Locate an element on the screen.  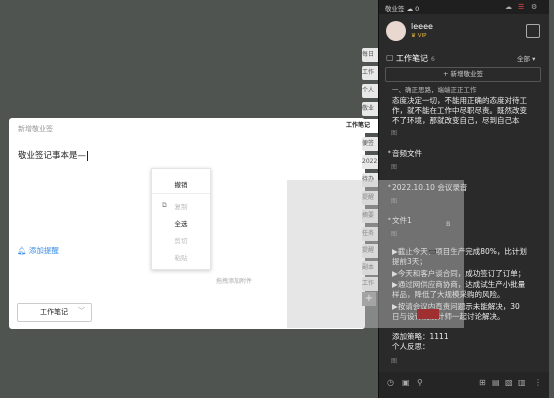
sort-filter-label: 全部 is located at coordinates (523, 59).